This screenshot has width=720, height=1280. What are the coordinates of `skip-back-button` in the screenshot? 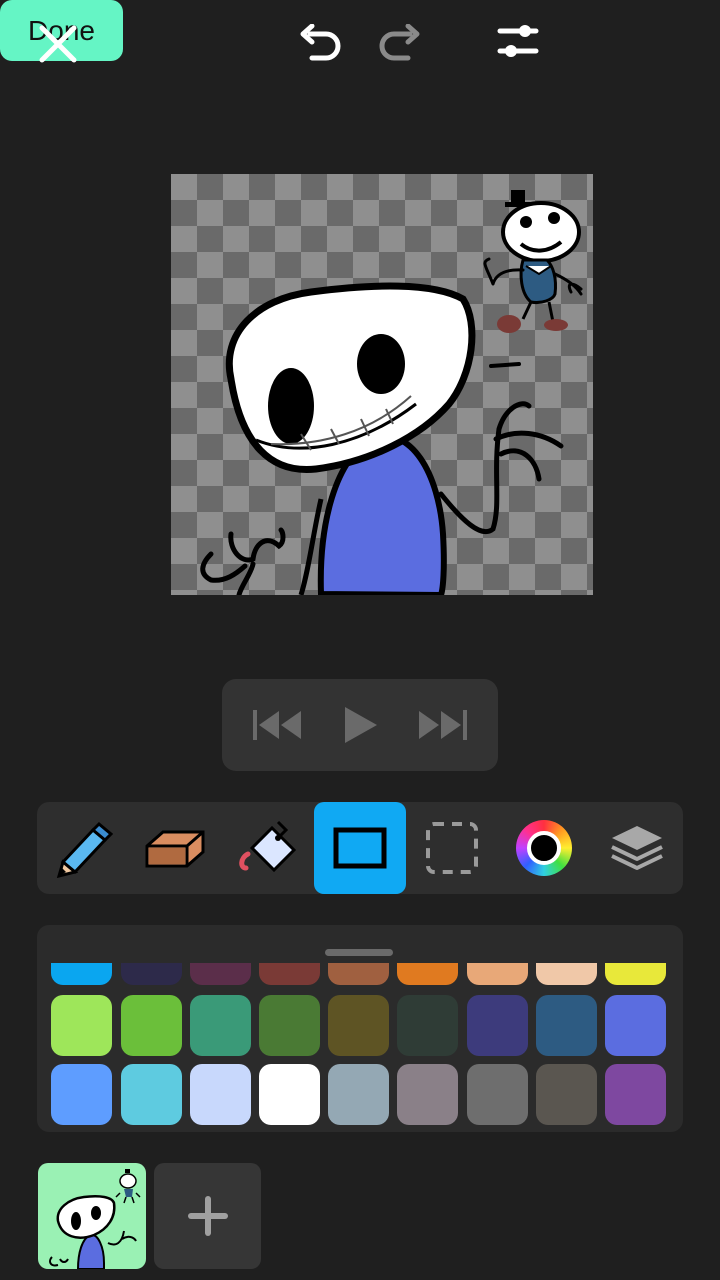 It's located at (277, 725).